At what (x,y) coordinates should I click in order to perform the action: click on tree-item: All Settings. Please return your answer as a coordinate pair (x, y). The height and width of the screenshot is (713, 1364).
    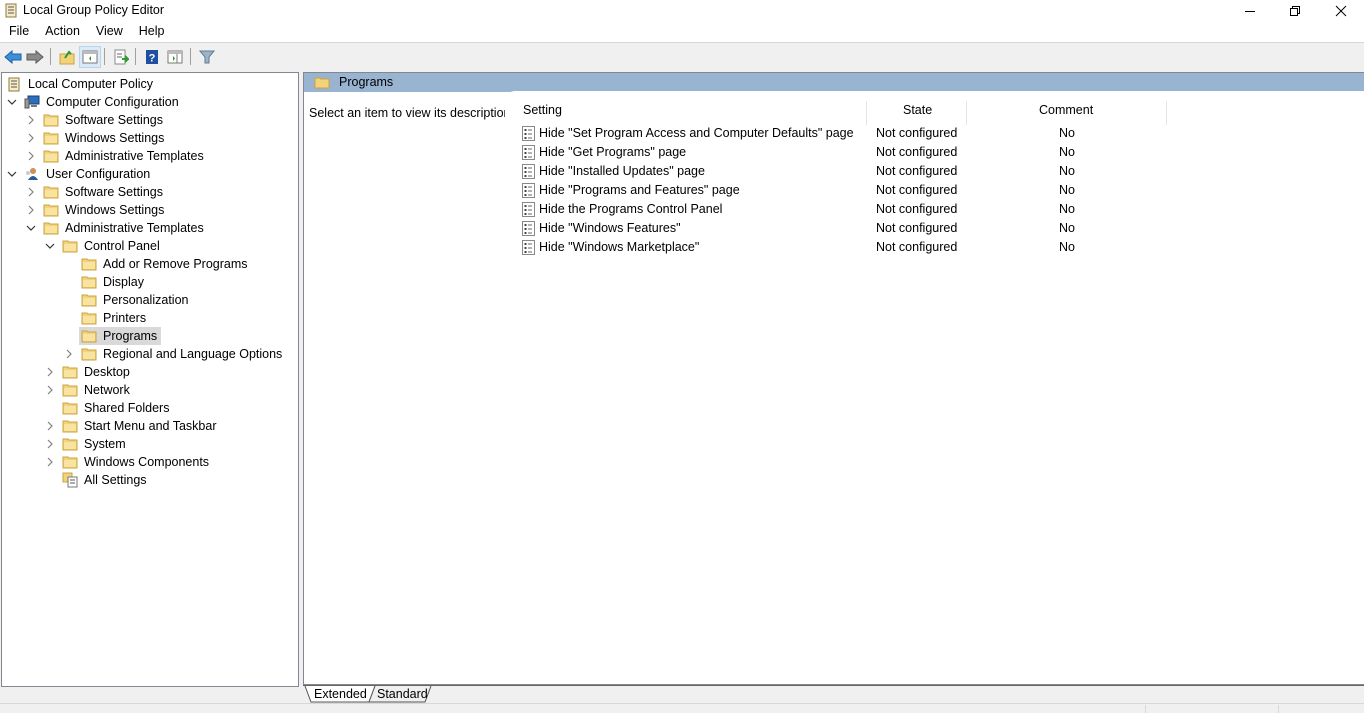
    Looking at the image, I should click on (97, 480).